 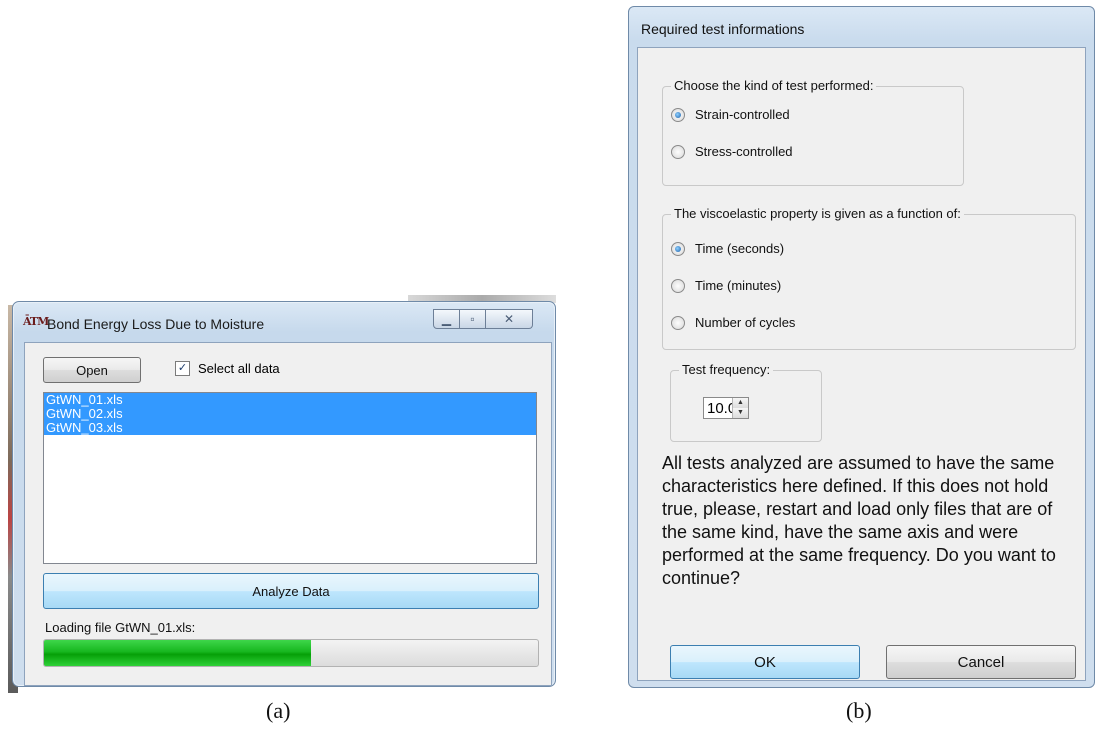 I want to click on checkbox-check-icon: ✓, so click(x=182, y=368).